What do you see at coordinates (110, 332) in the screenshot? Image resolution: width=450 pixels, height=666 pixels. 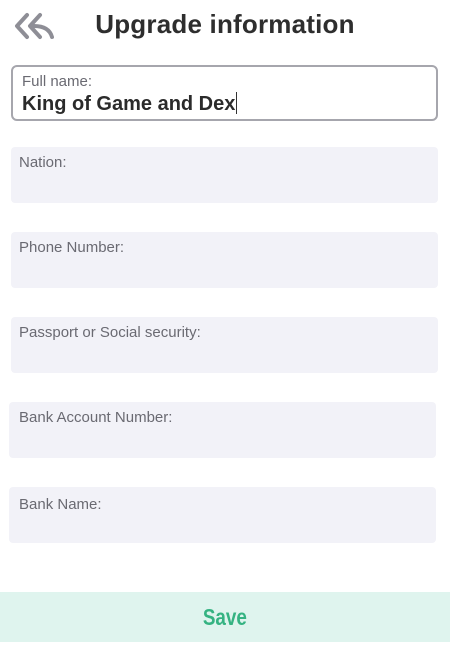 I see `passport-label: Passport or Social security:` at bounding box center [110, 332].